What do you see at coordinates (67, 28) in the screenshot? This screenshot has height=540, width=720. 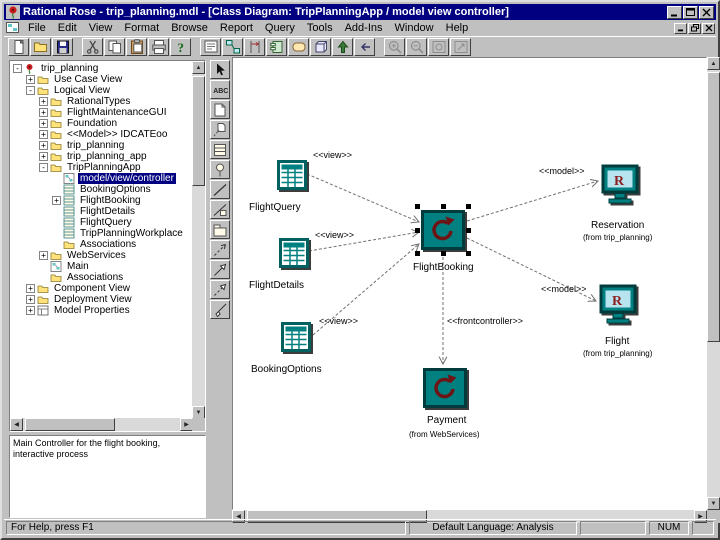 I see `menu-edit: Edit` at bounding box center [67, 28].